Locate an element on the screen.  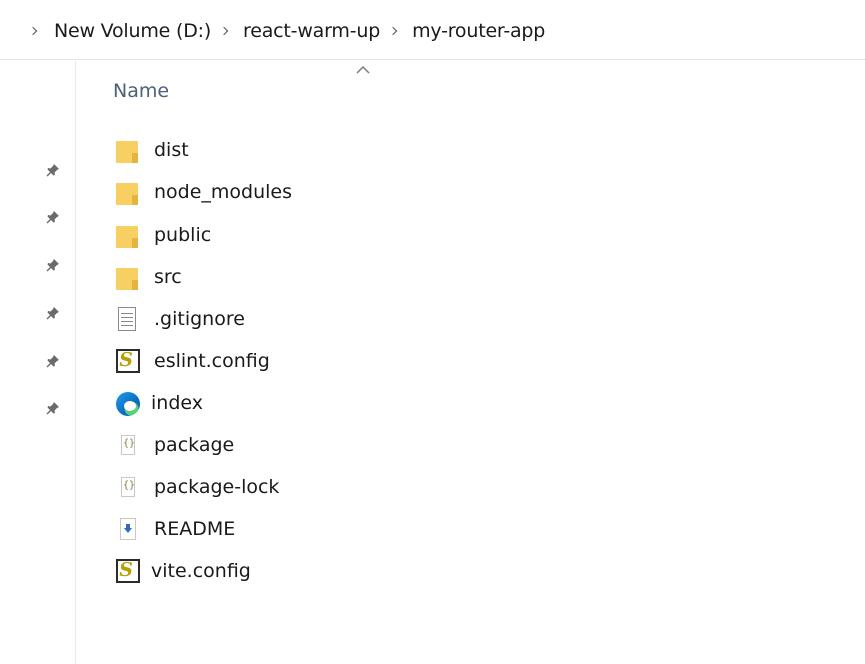
file-name: src is located at coordinates (168, 277).